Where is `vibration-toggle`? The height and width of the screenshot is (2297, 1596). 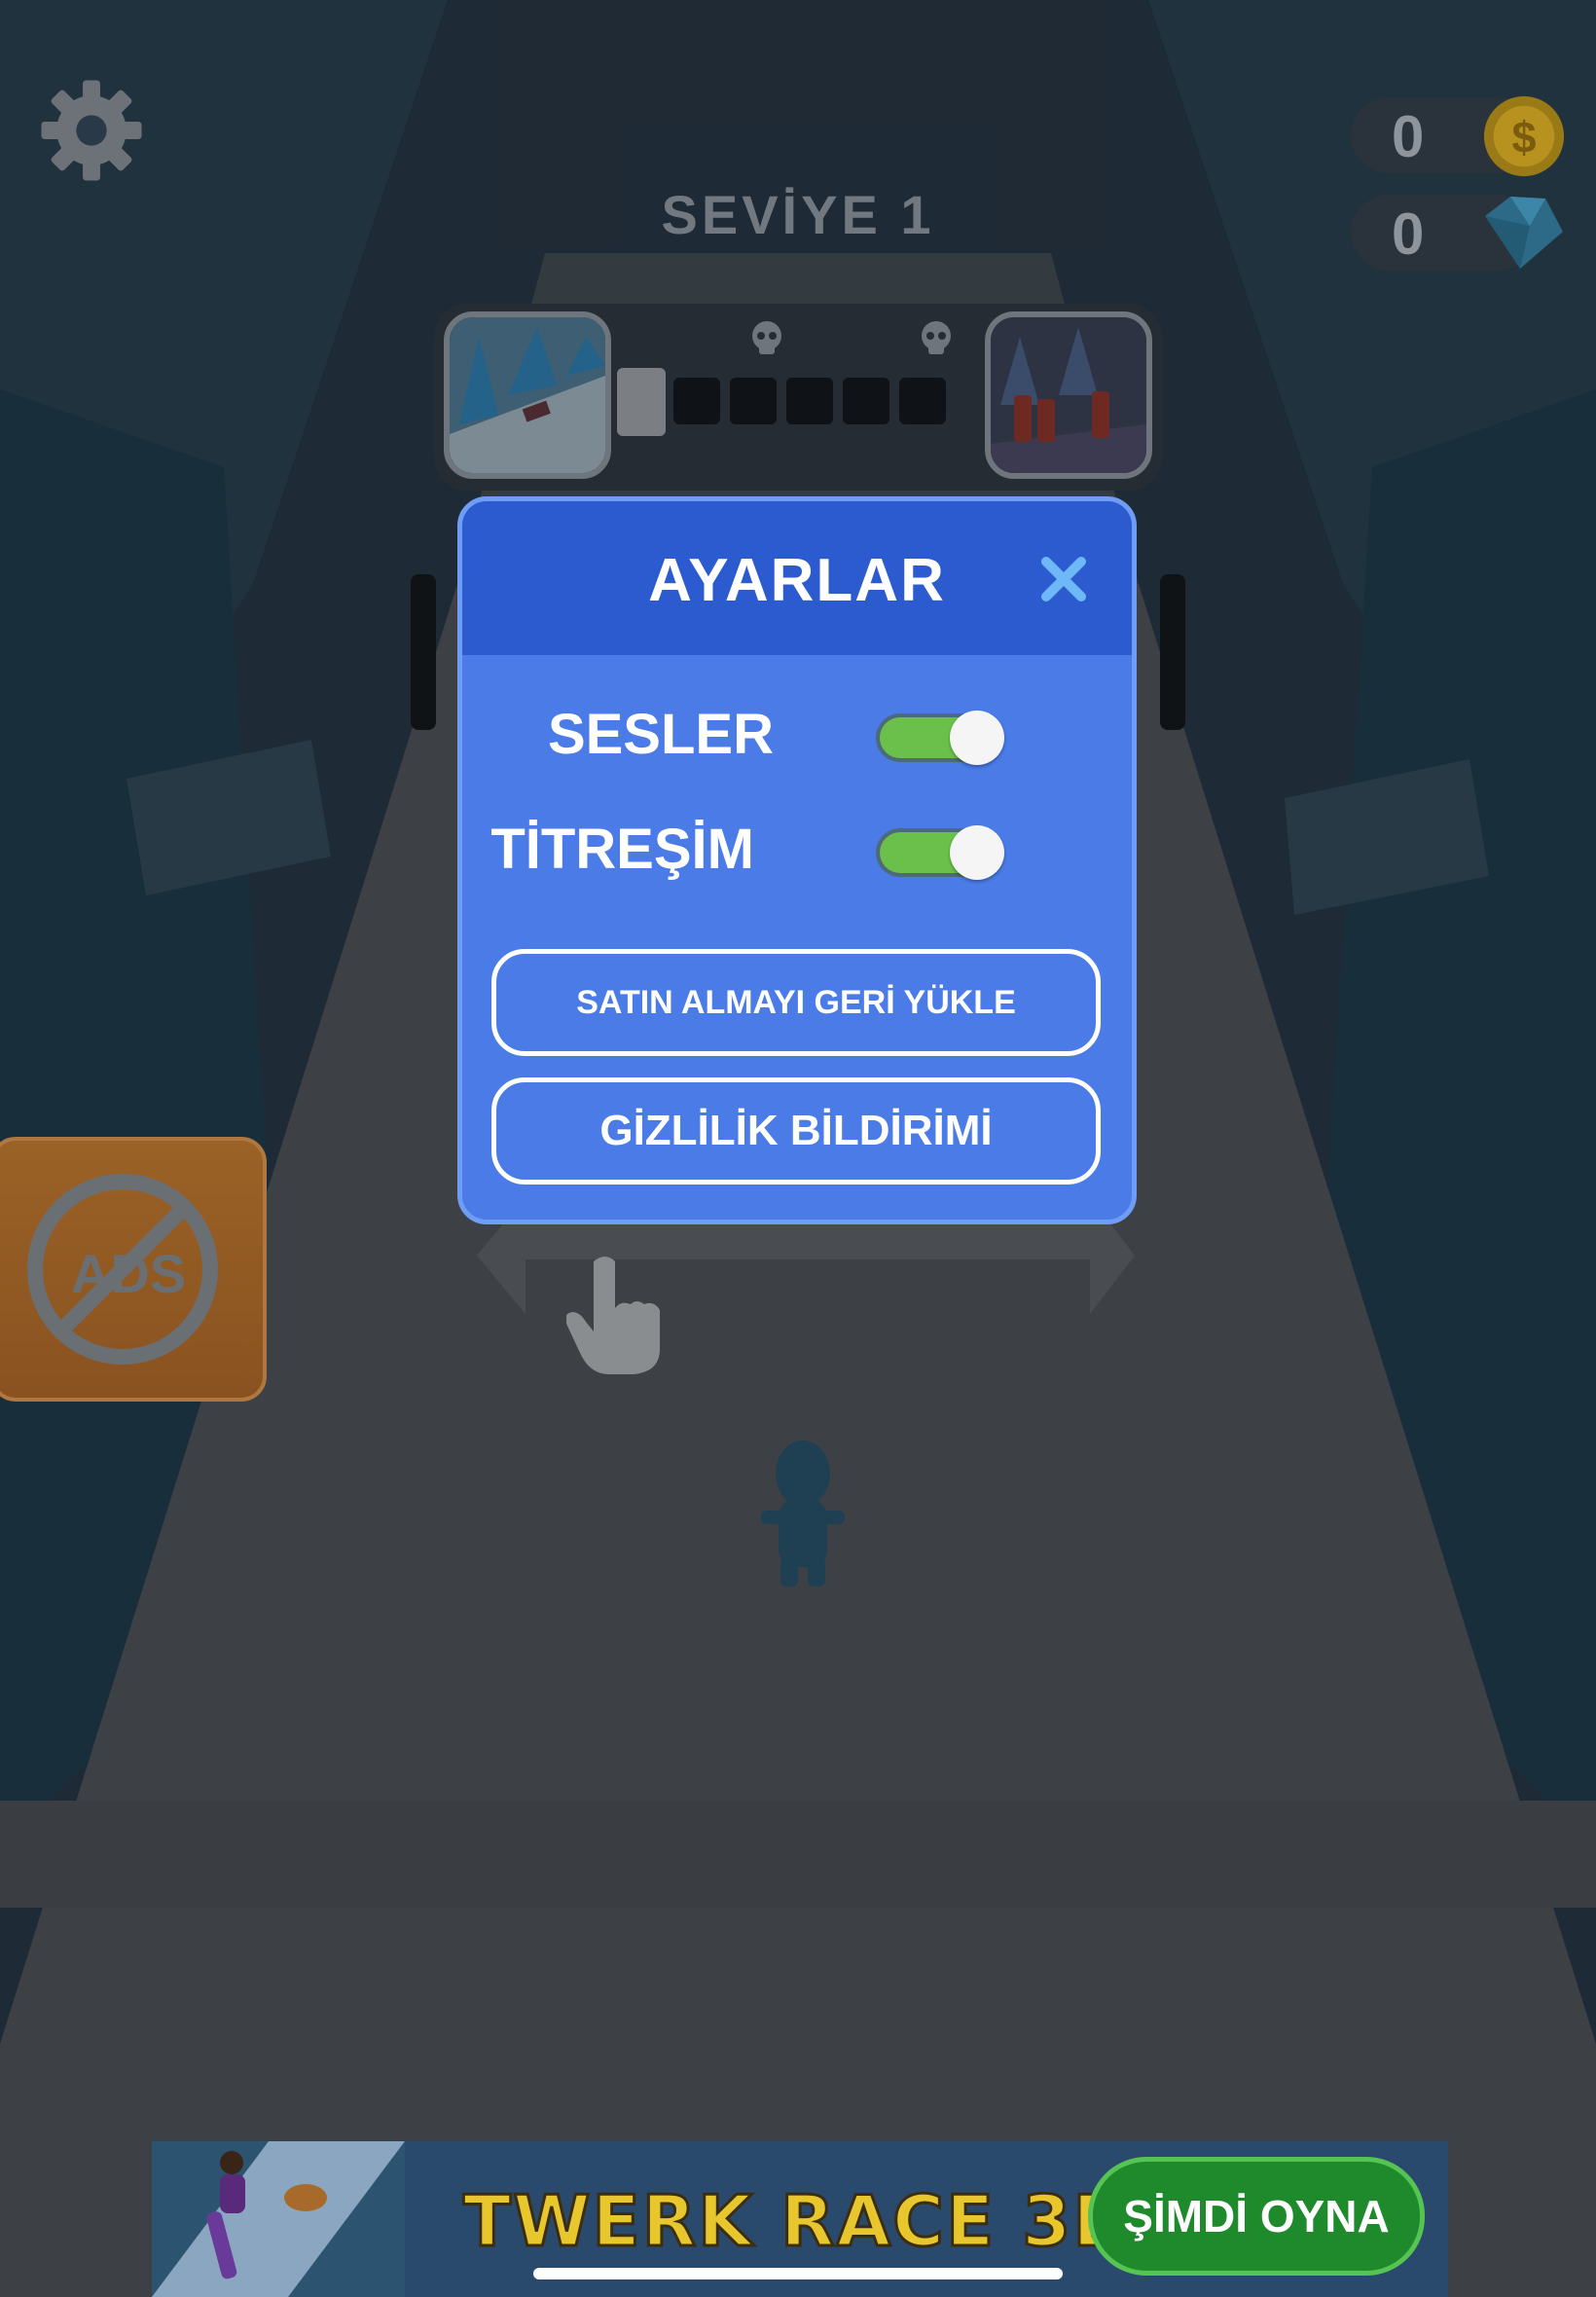 vibration-toggle is located at coordinates (940, 852).